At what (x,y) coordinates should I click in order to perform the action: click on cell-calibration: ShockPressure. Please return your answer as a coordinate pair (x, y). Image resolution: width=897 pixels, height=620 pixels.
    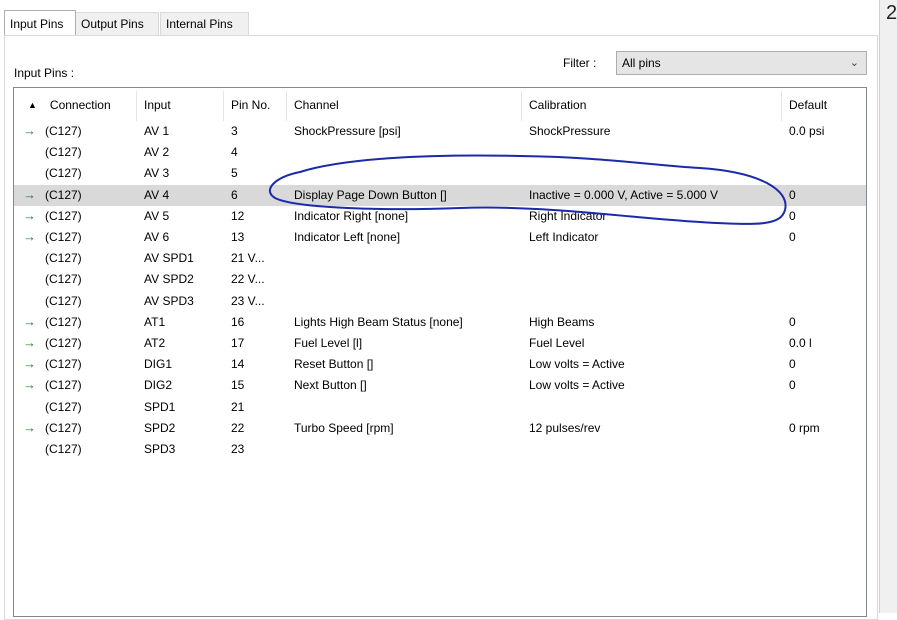
    Looking at the image, I should click on (570, 131).